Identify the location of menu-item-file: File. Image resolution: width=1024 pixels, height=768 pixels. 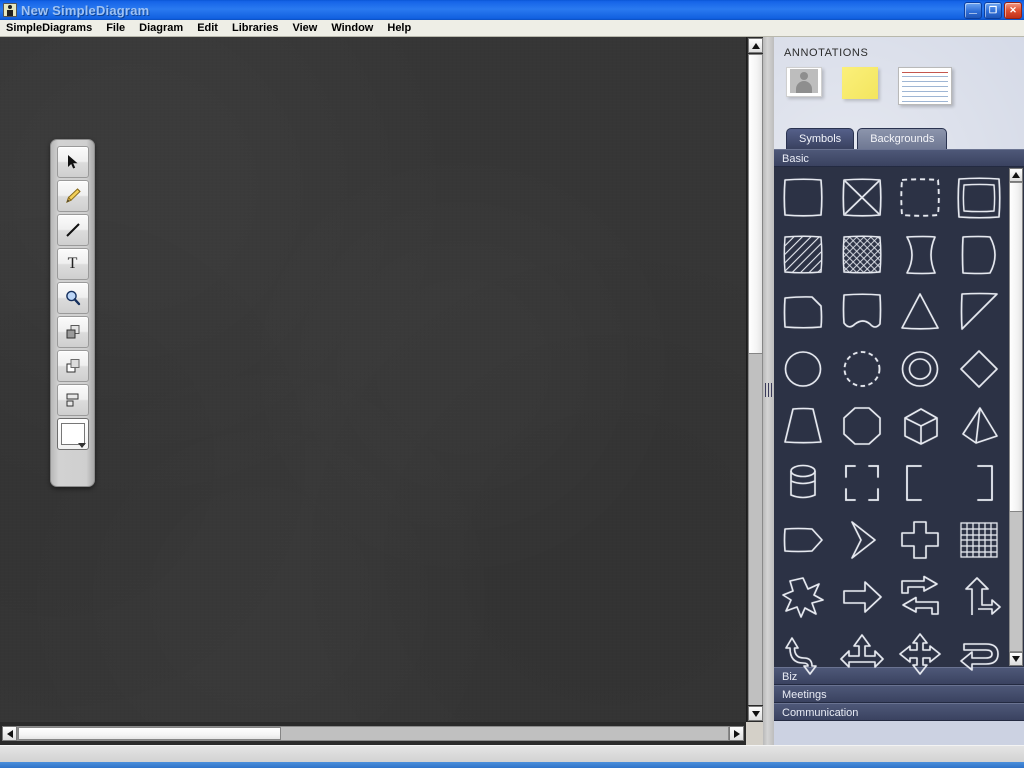
(115, 28).